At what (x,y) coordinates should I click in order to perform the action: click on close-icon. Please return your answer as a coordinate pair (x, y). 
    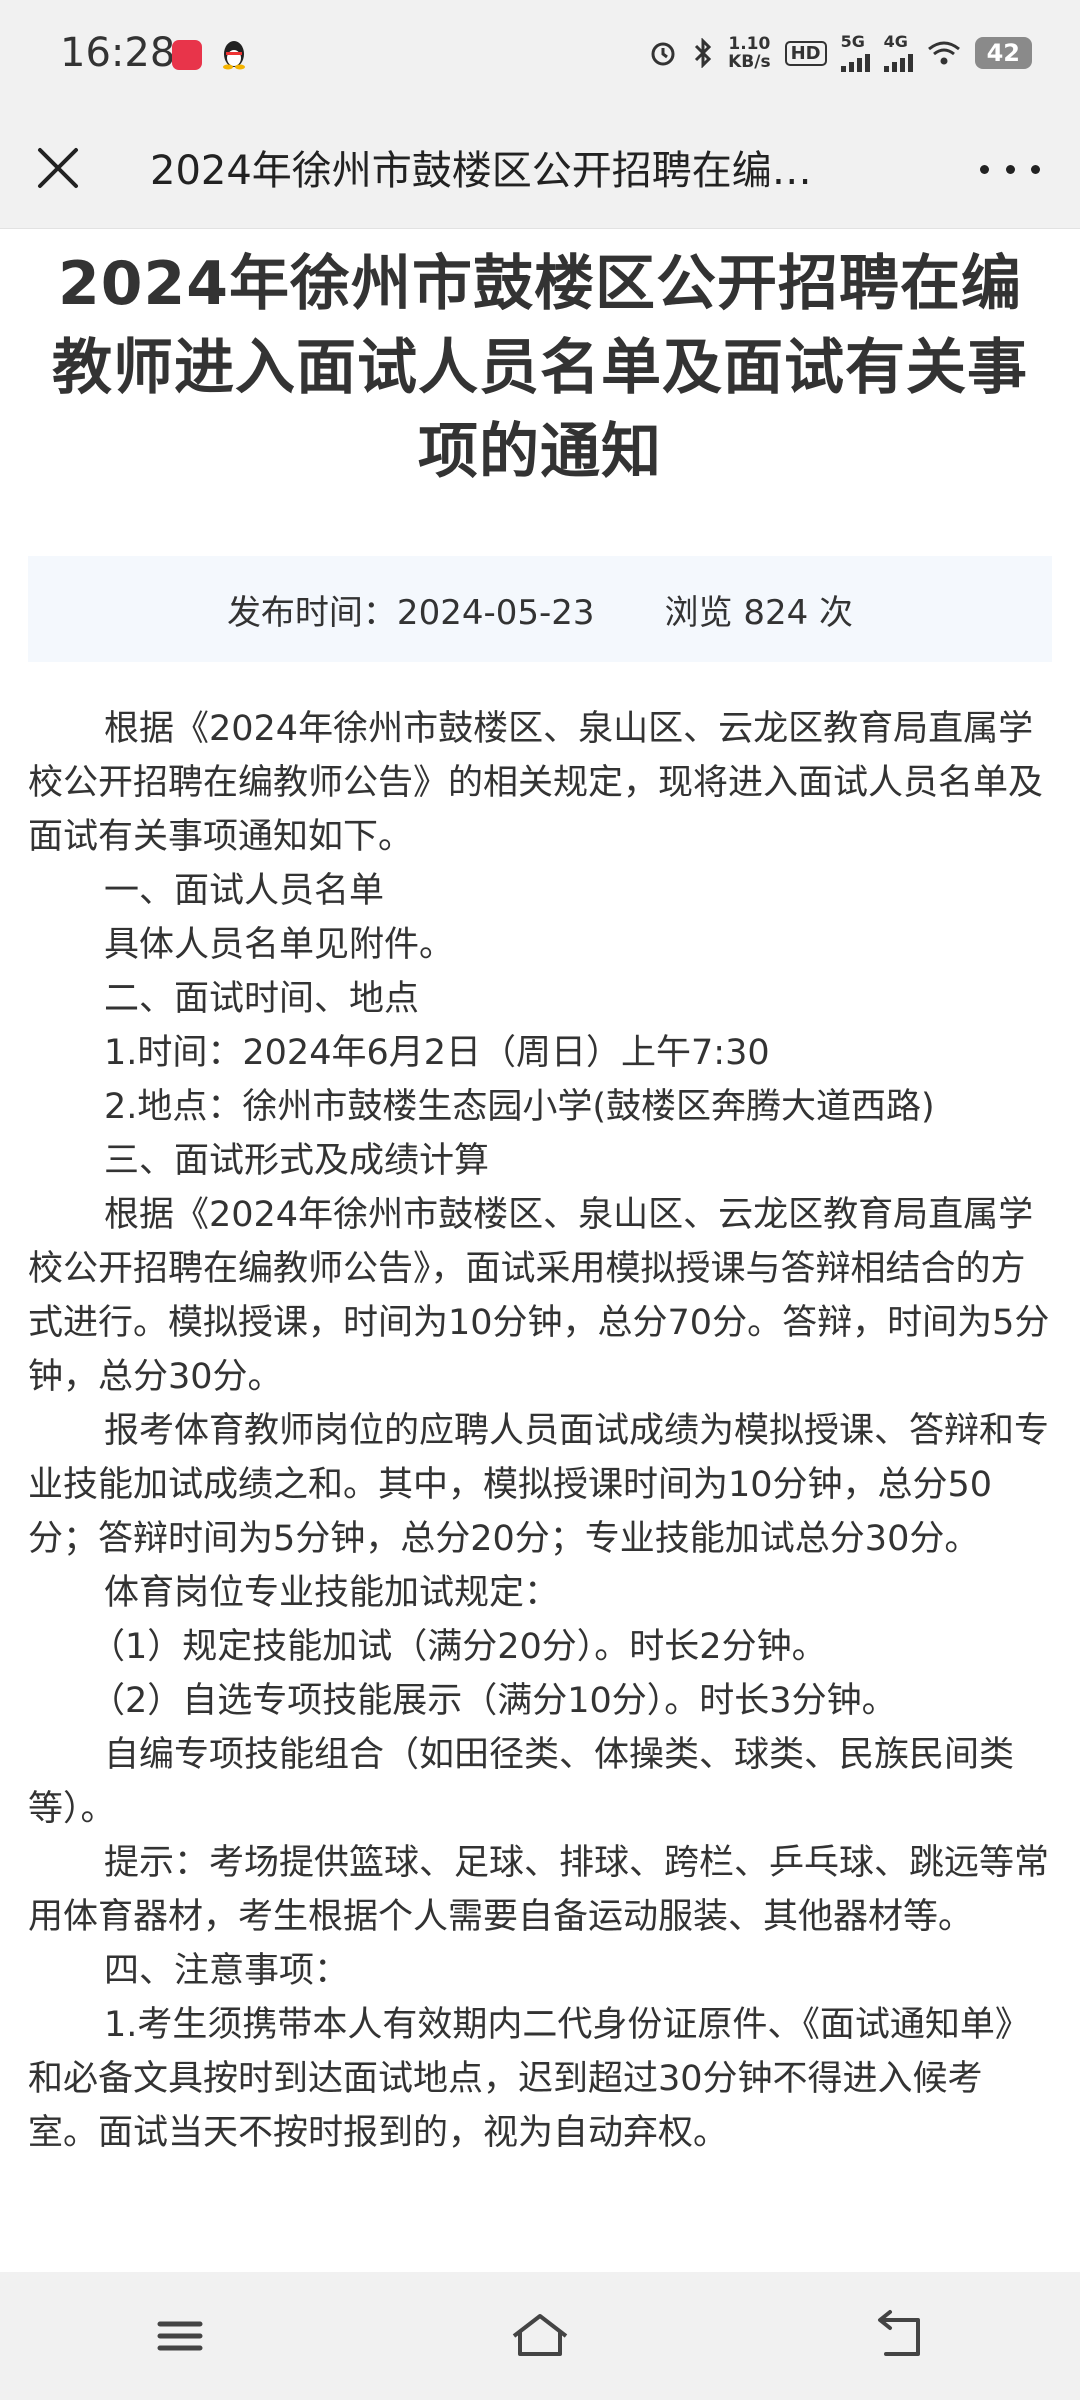
    Looking at the image, I should click on (58, 168).